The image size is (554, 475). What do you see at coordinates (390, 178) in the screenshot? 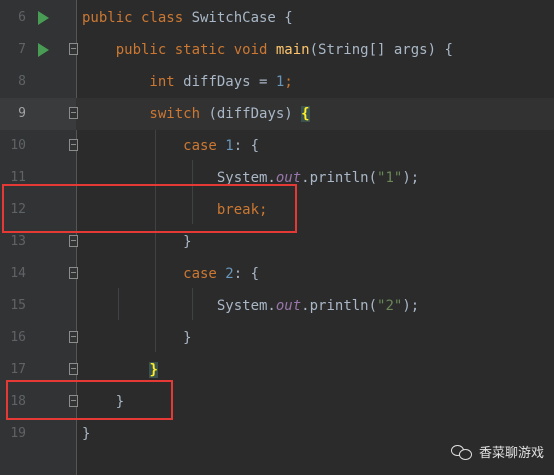
I see `code-token: "1"` at bounding box center [390, 178].